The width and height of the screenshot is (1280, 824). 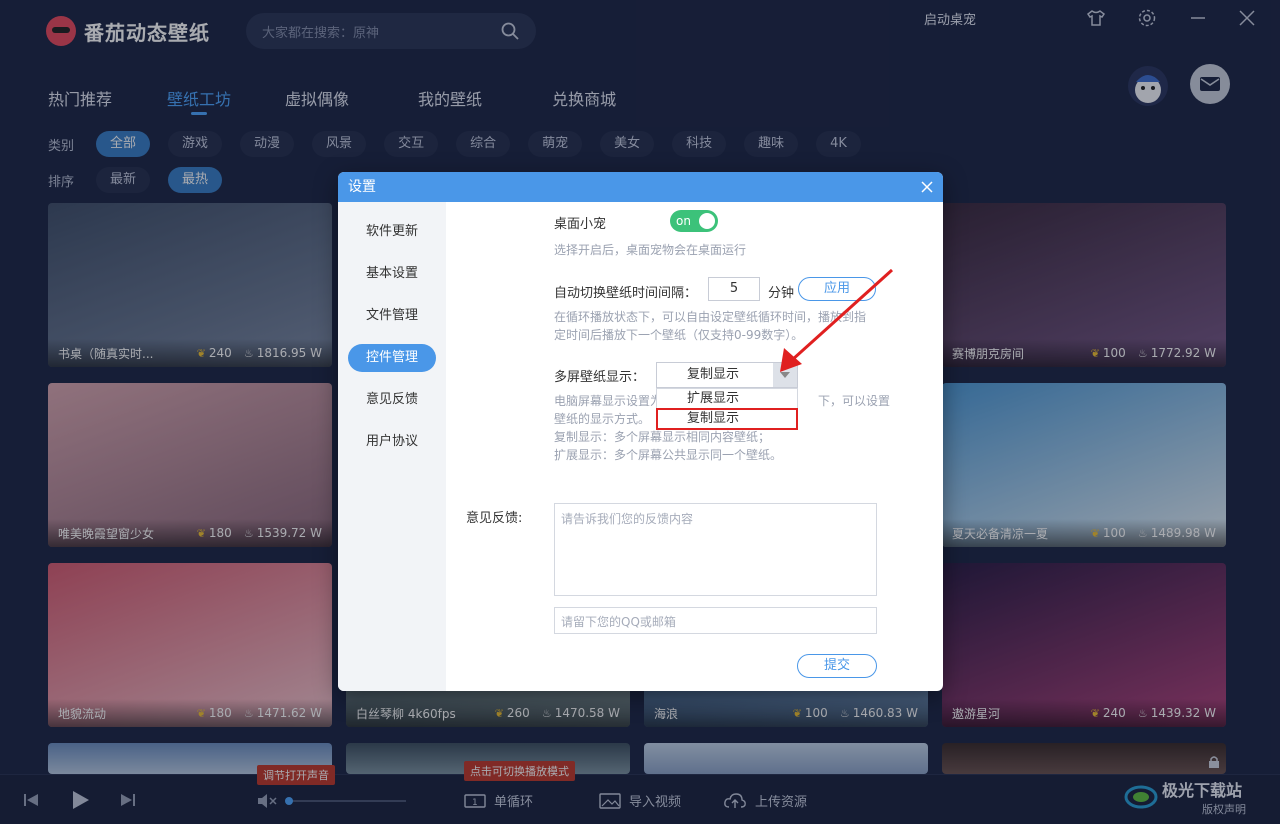 What do you see at coordinates (662, 437) in the screenshot?
I see `multiscreen-hint-3: 复制显示：多个屏幕显示相同内容壁纸；` at bounding box center [662, 437].